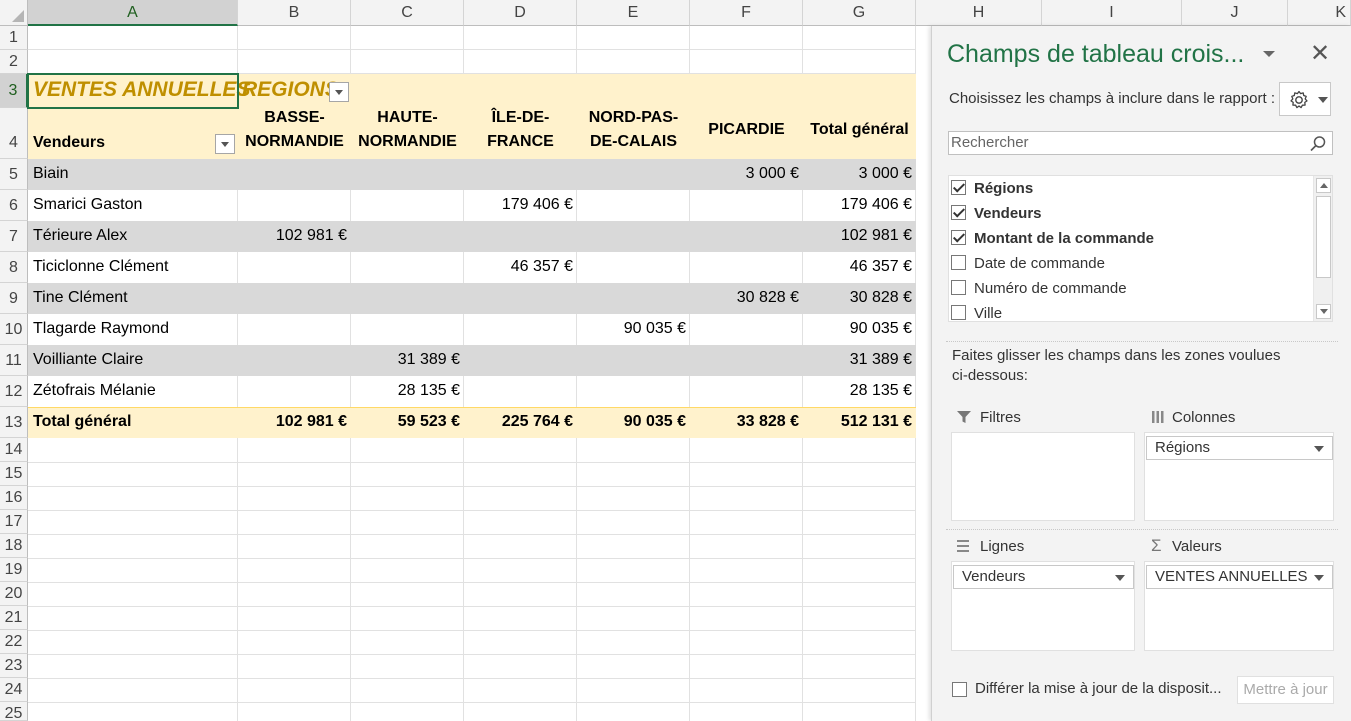 This screenshot has height=721, width=1351. What do you see at coordinates (14, 618) in the screenshot?
I see `row-header-21: 21` at bounding box center [14, 618].